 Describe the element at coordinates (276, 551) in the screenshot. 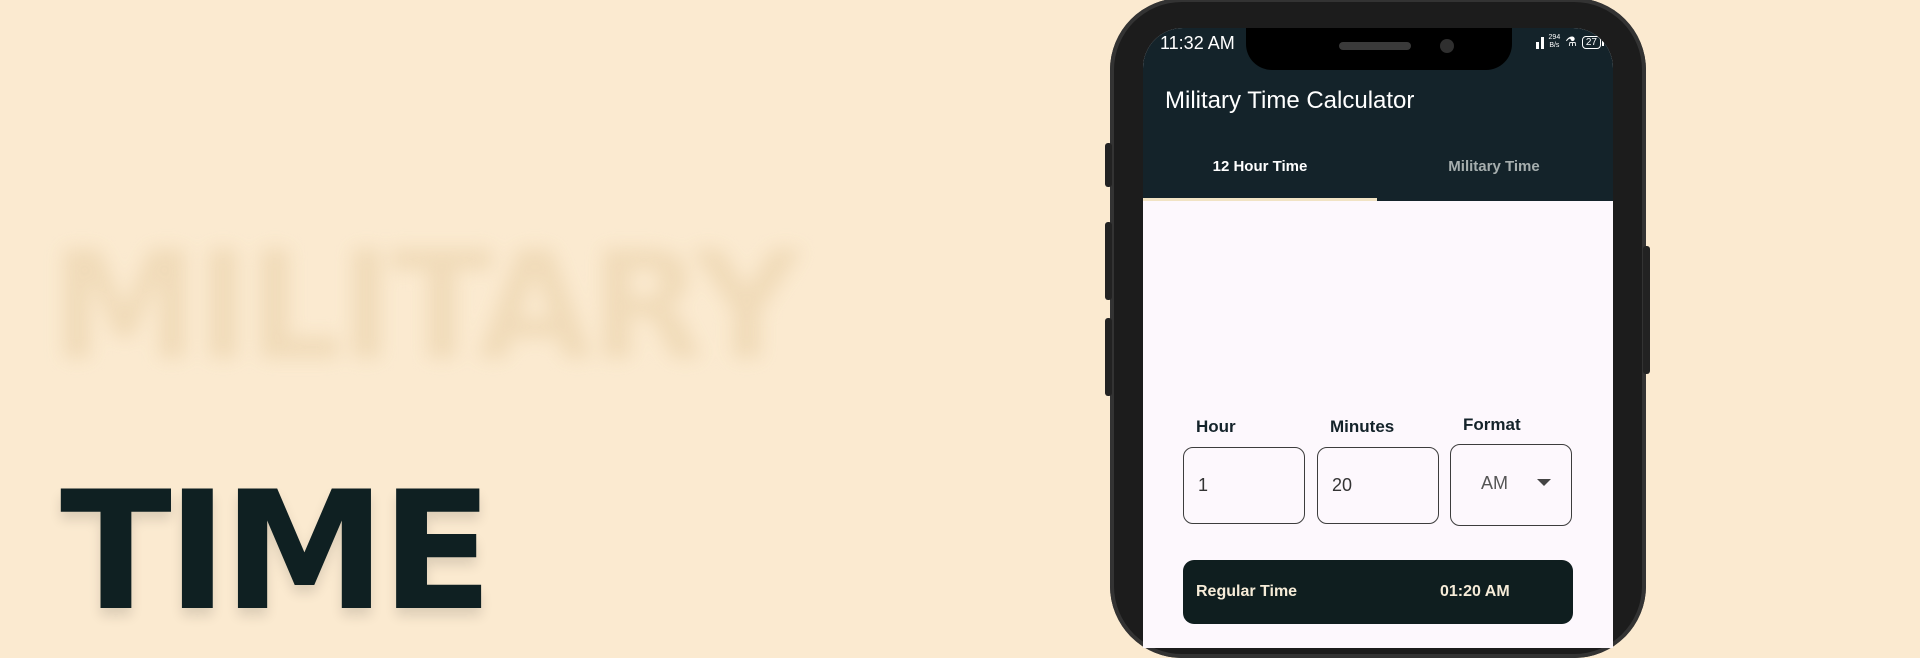

I see `hero-headline: TIME` at that location.